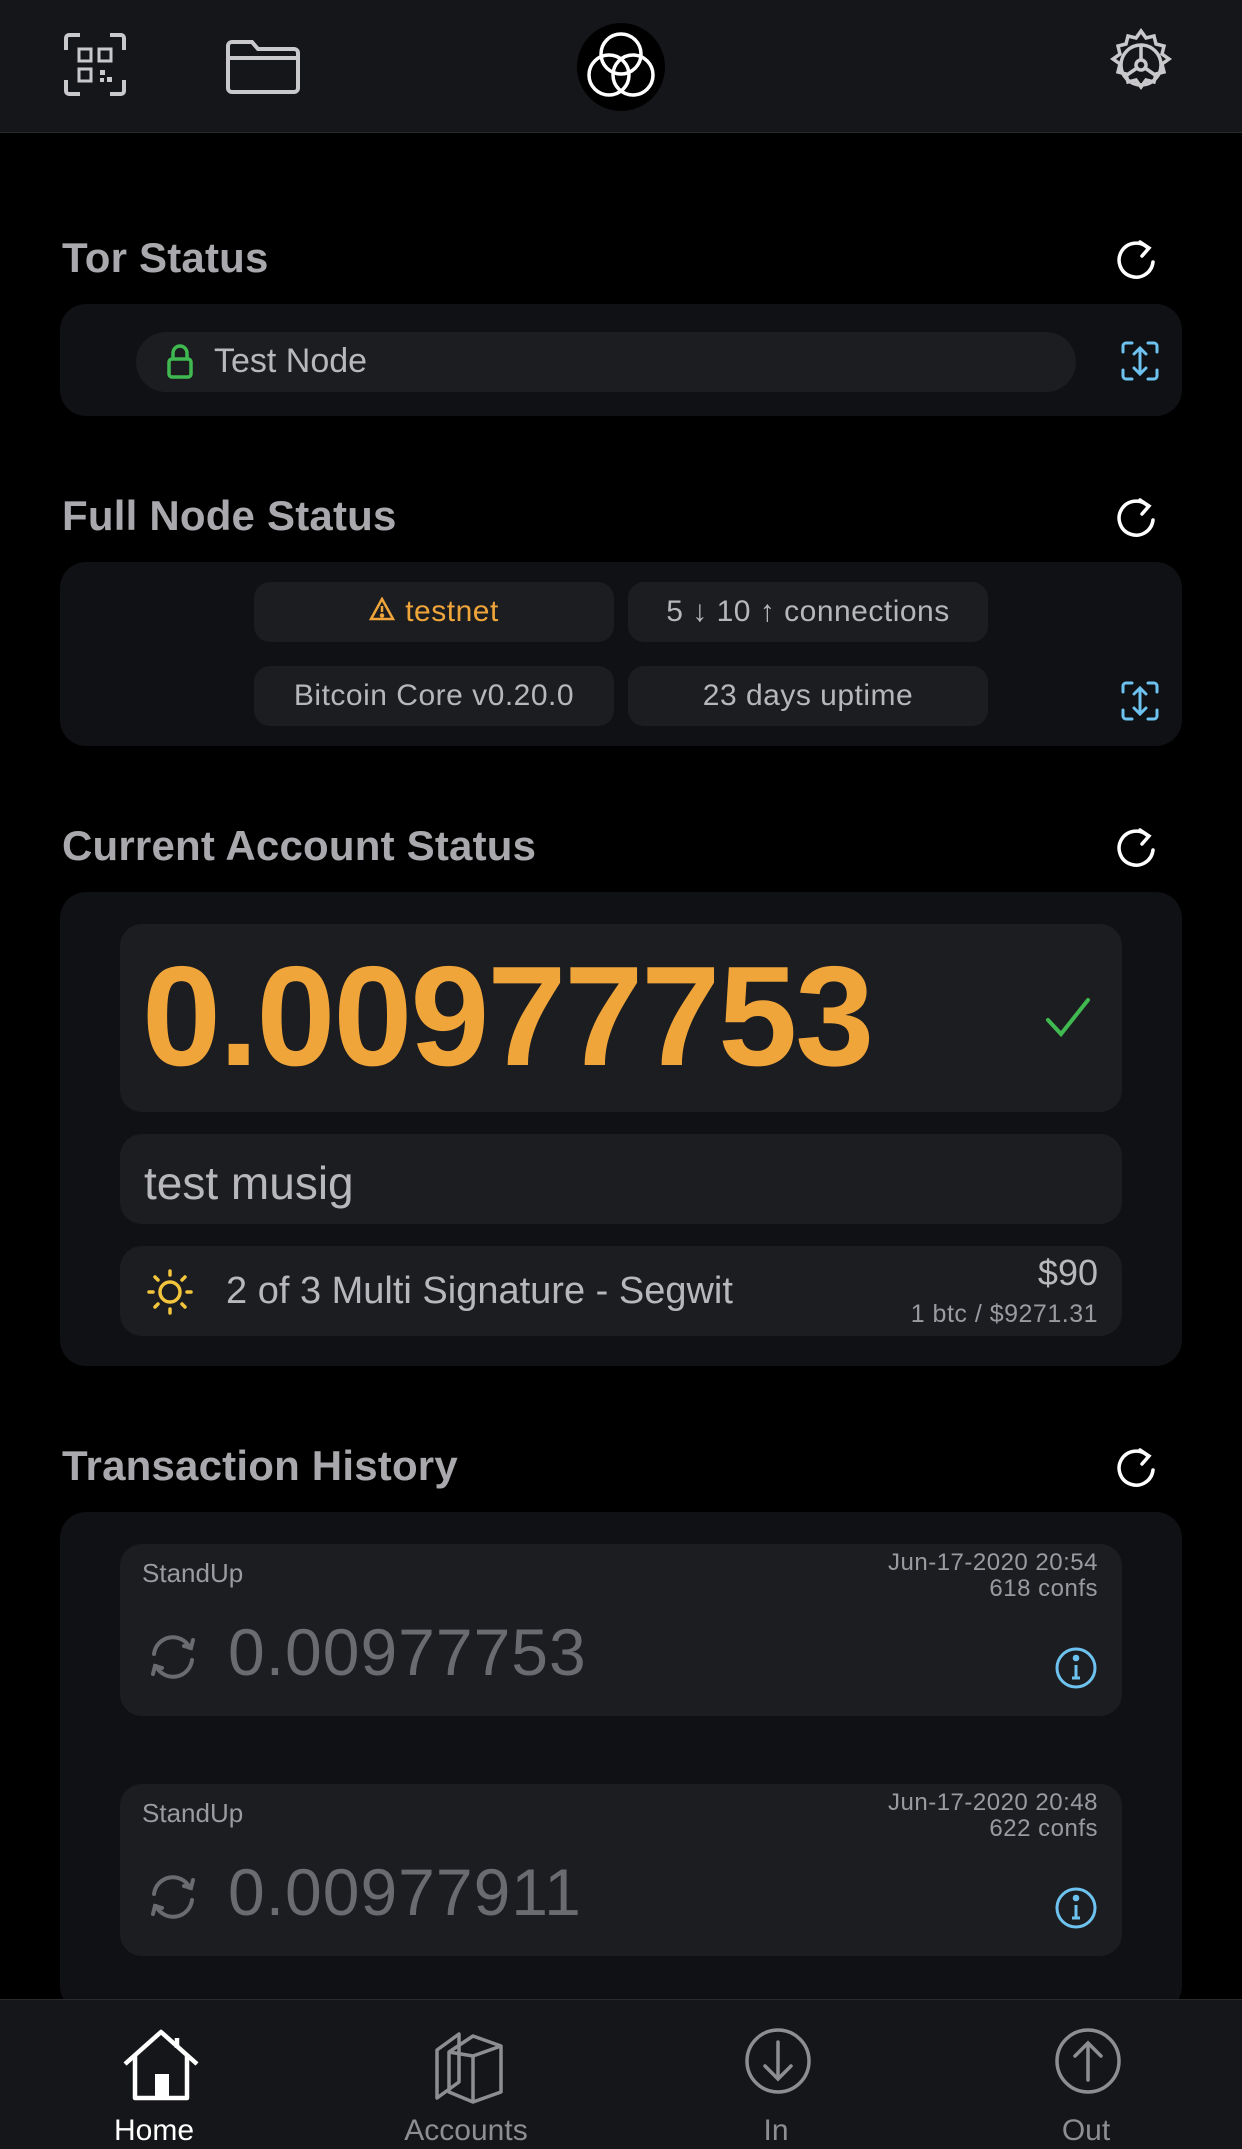  I want to click on version-badge: Bitcoin Core v0.20.0, so click(434, 696).